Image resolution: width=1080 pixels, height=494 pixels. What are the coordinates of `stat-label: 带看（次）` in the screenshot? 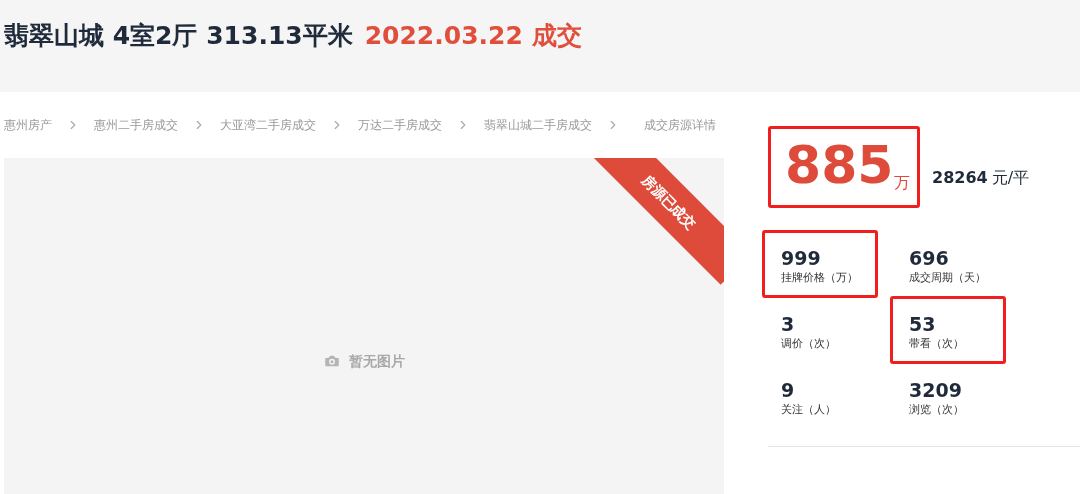 It's located at (937, 344).